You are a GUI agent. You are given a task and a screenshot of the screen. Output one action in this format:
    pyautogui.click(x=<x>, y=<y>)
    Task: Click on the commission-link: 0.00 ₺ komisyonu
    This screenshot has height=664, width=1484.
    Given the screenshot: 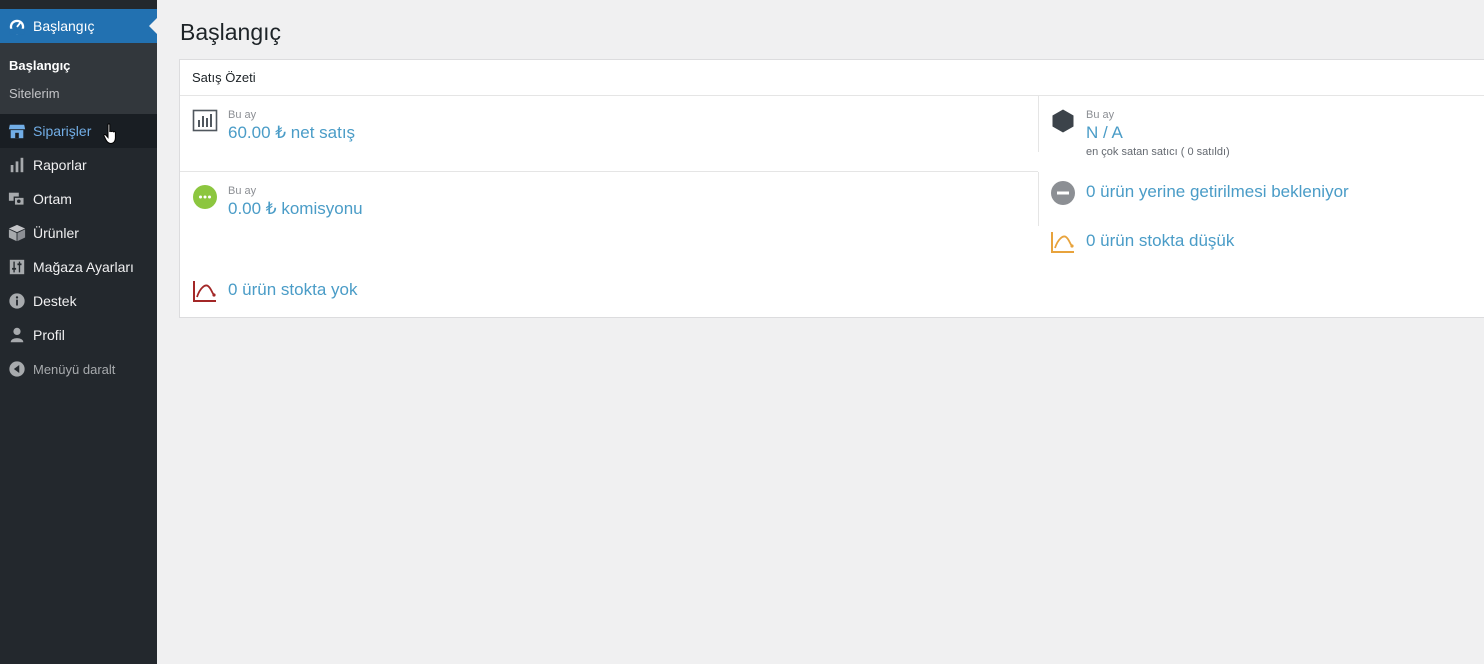 What is the action you would take?
    pyautogui.click(x=295, y=209)
    